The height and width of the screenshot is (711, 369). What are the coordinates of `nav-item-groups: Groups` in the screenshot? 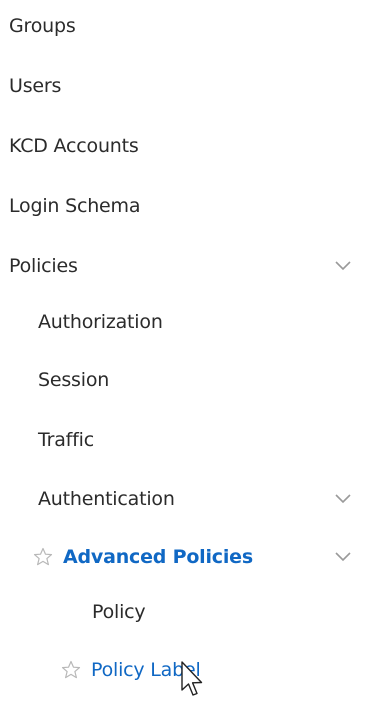 It's located at (184, 26).